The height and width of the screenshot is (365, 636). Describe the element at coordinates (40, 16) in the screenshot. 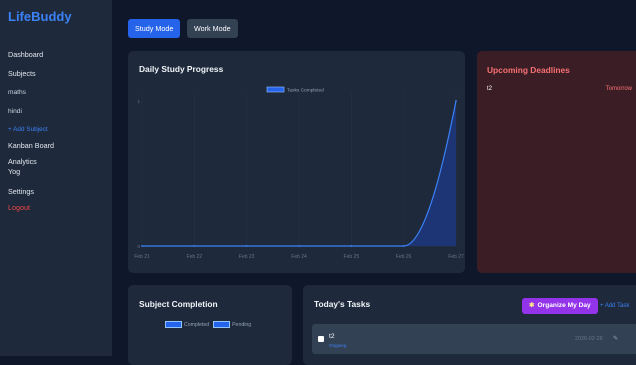

I see `app-logo: LifeBuddy` at that location.